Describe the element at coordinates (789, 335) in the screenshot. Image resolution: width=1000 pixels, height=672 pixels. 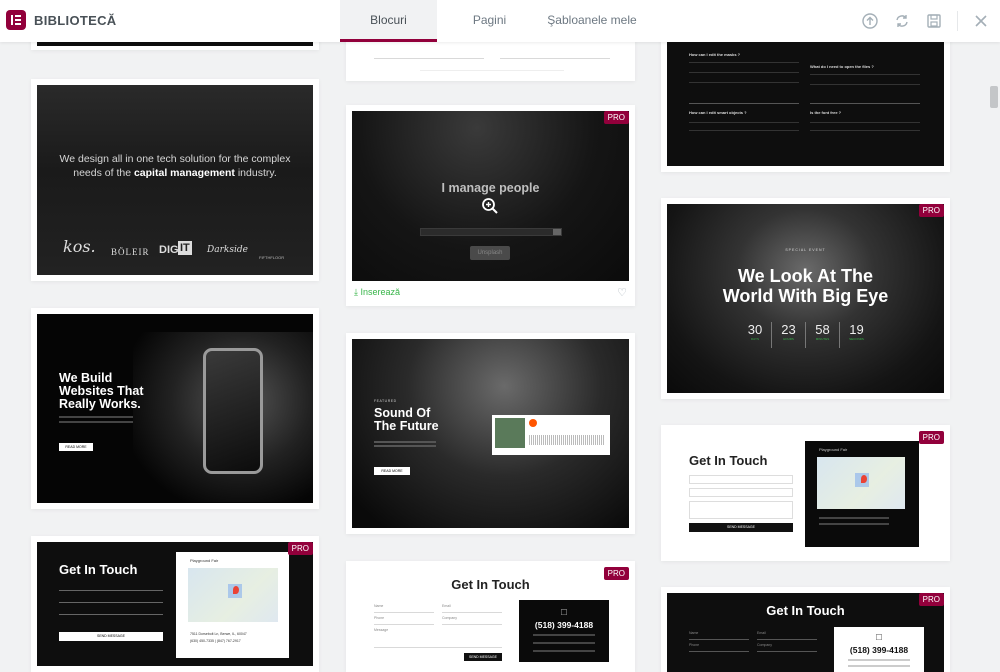
I see `countdown-hours: 23 HOURS` at that location.